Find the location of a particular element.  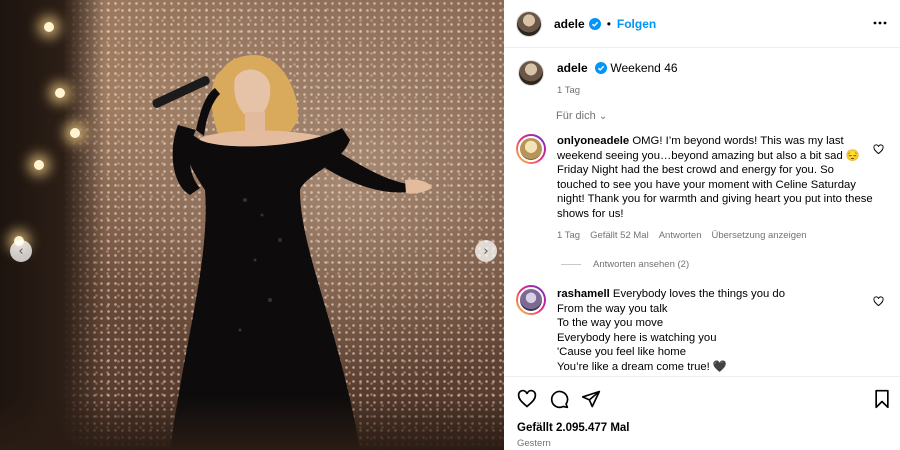

carousel-prev-button: ‹ is located at coordinates (21, 251).